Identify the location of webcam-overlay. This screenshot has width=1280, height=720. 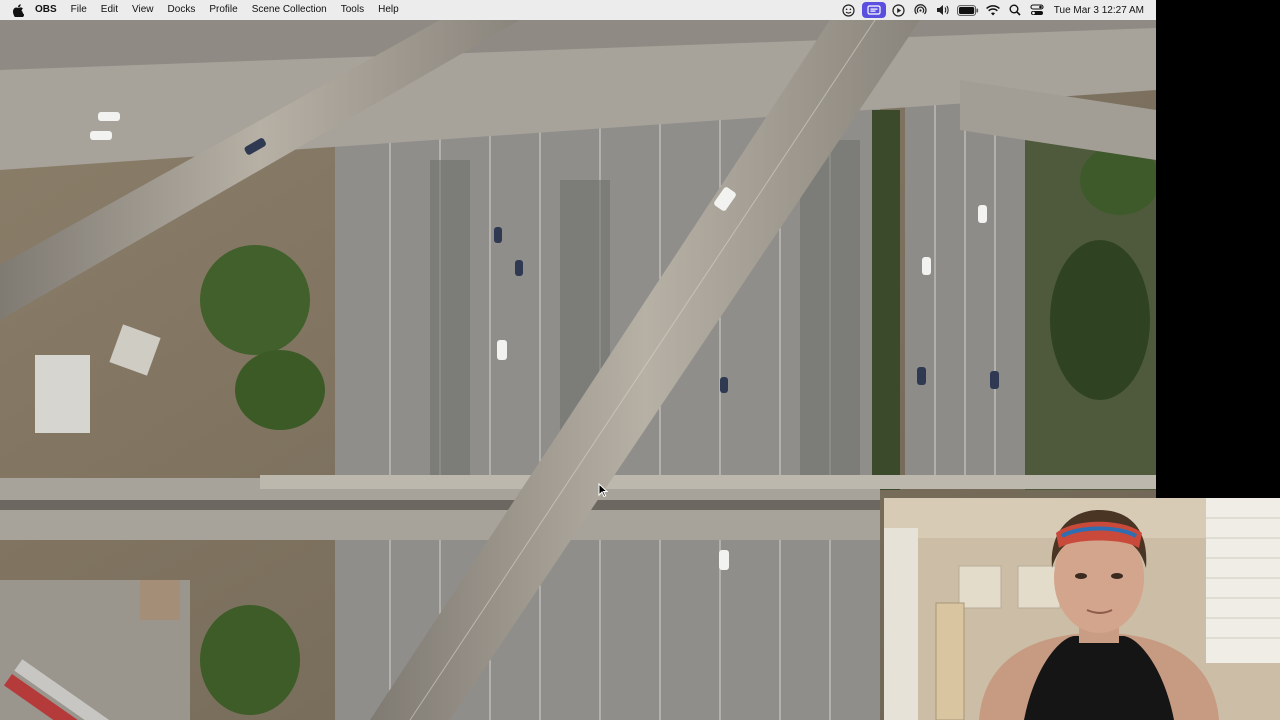
(1082, 609).